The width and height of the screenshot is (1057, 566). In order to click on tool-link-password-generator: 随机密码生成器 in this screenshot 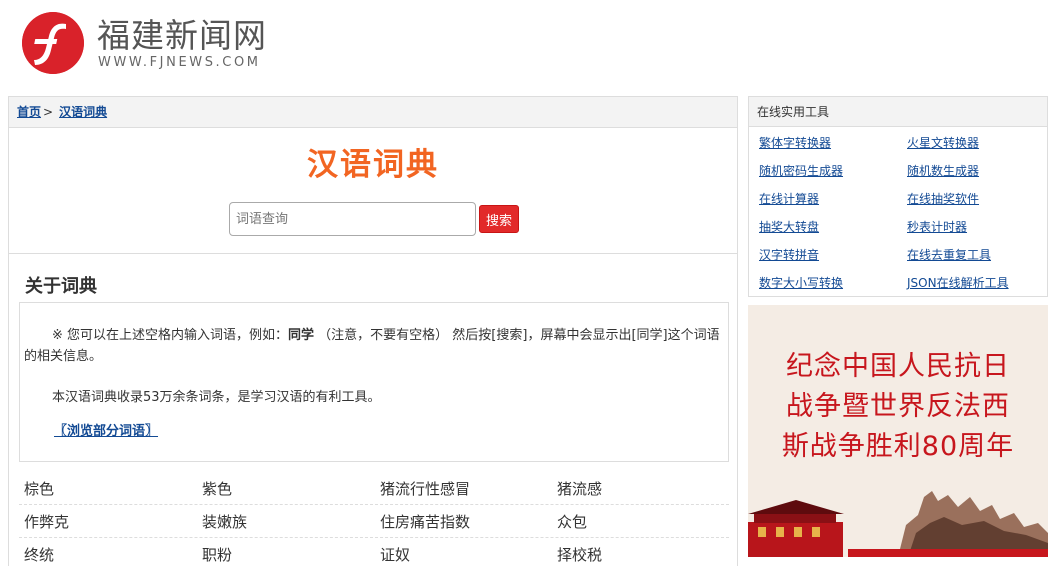, I will do `click(801, 171)`.